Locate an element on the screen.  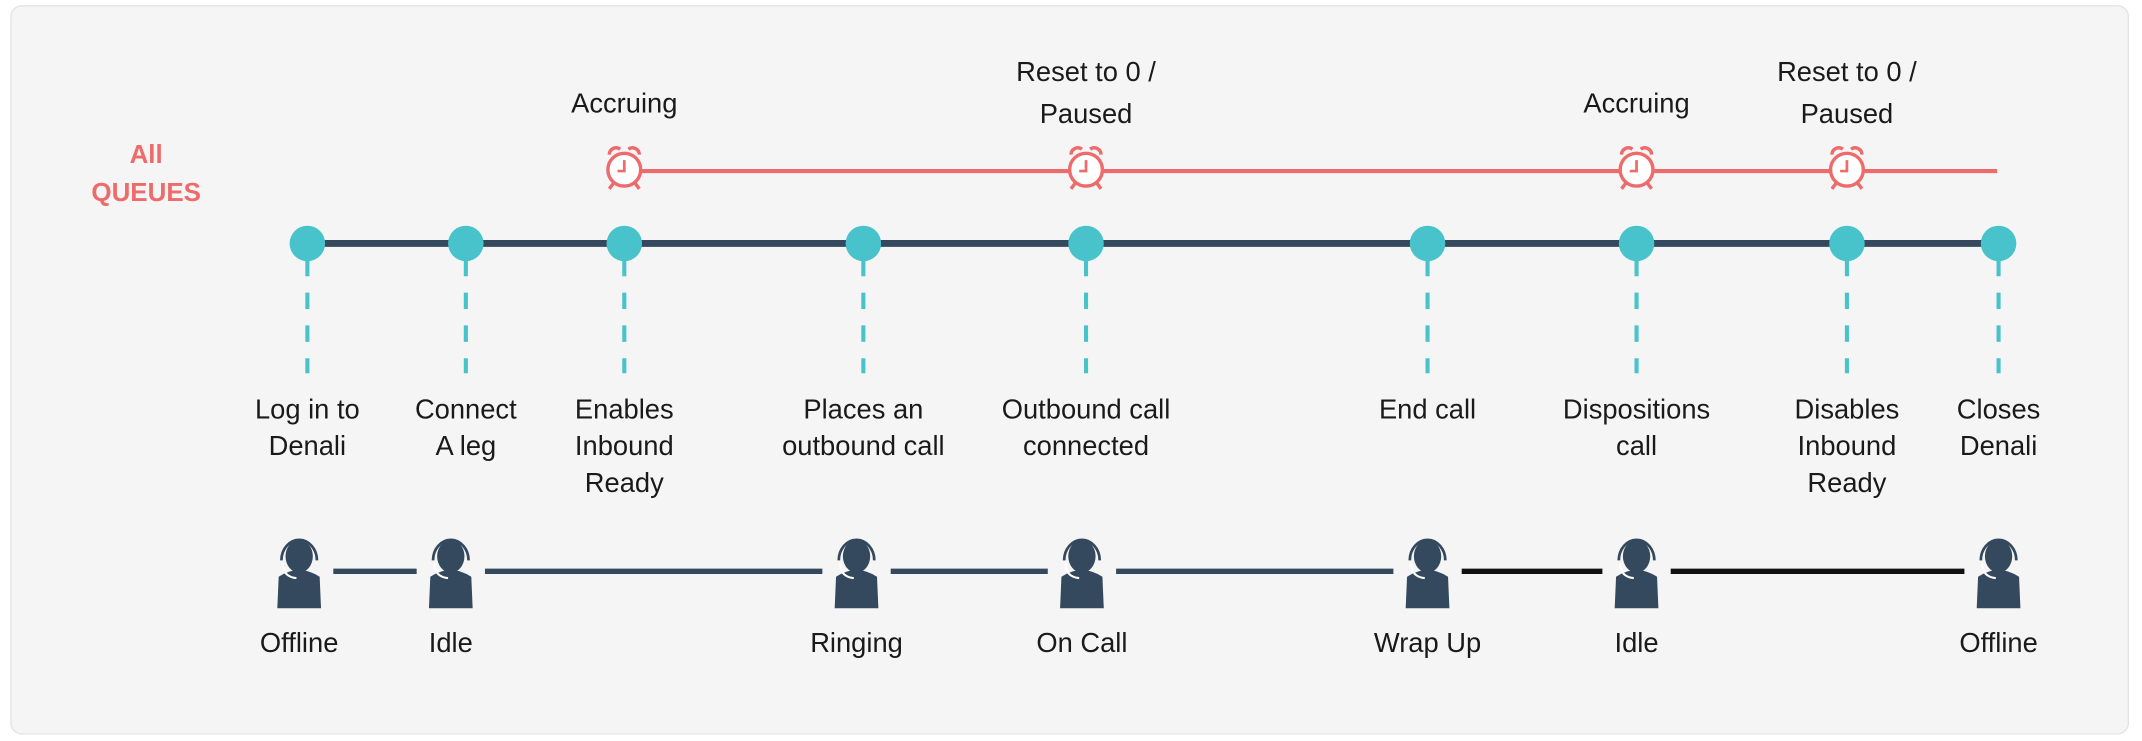
queue-label-line2: QUEUES is located at coordinates (146, 193).